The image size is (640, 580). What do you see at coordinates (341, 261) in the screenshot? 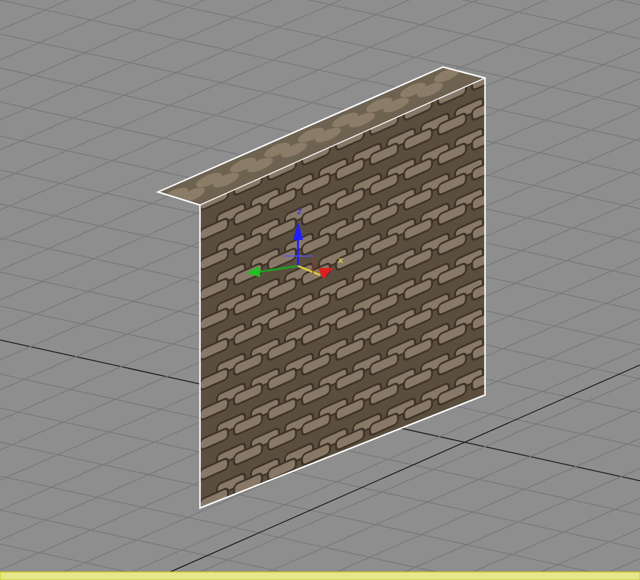
I see `axis-label: x` at bounding box center [341, 261].